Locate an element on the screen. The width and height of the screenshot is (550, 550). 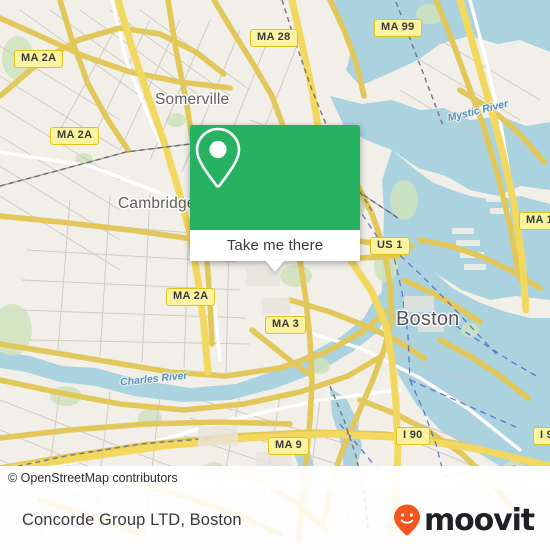
popup-header is located at coordinates (275, 177).